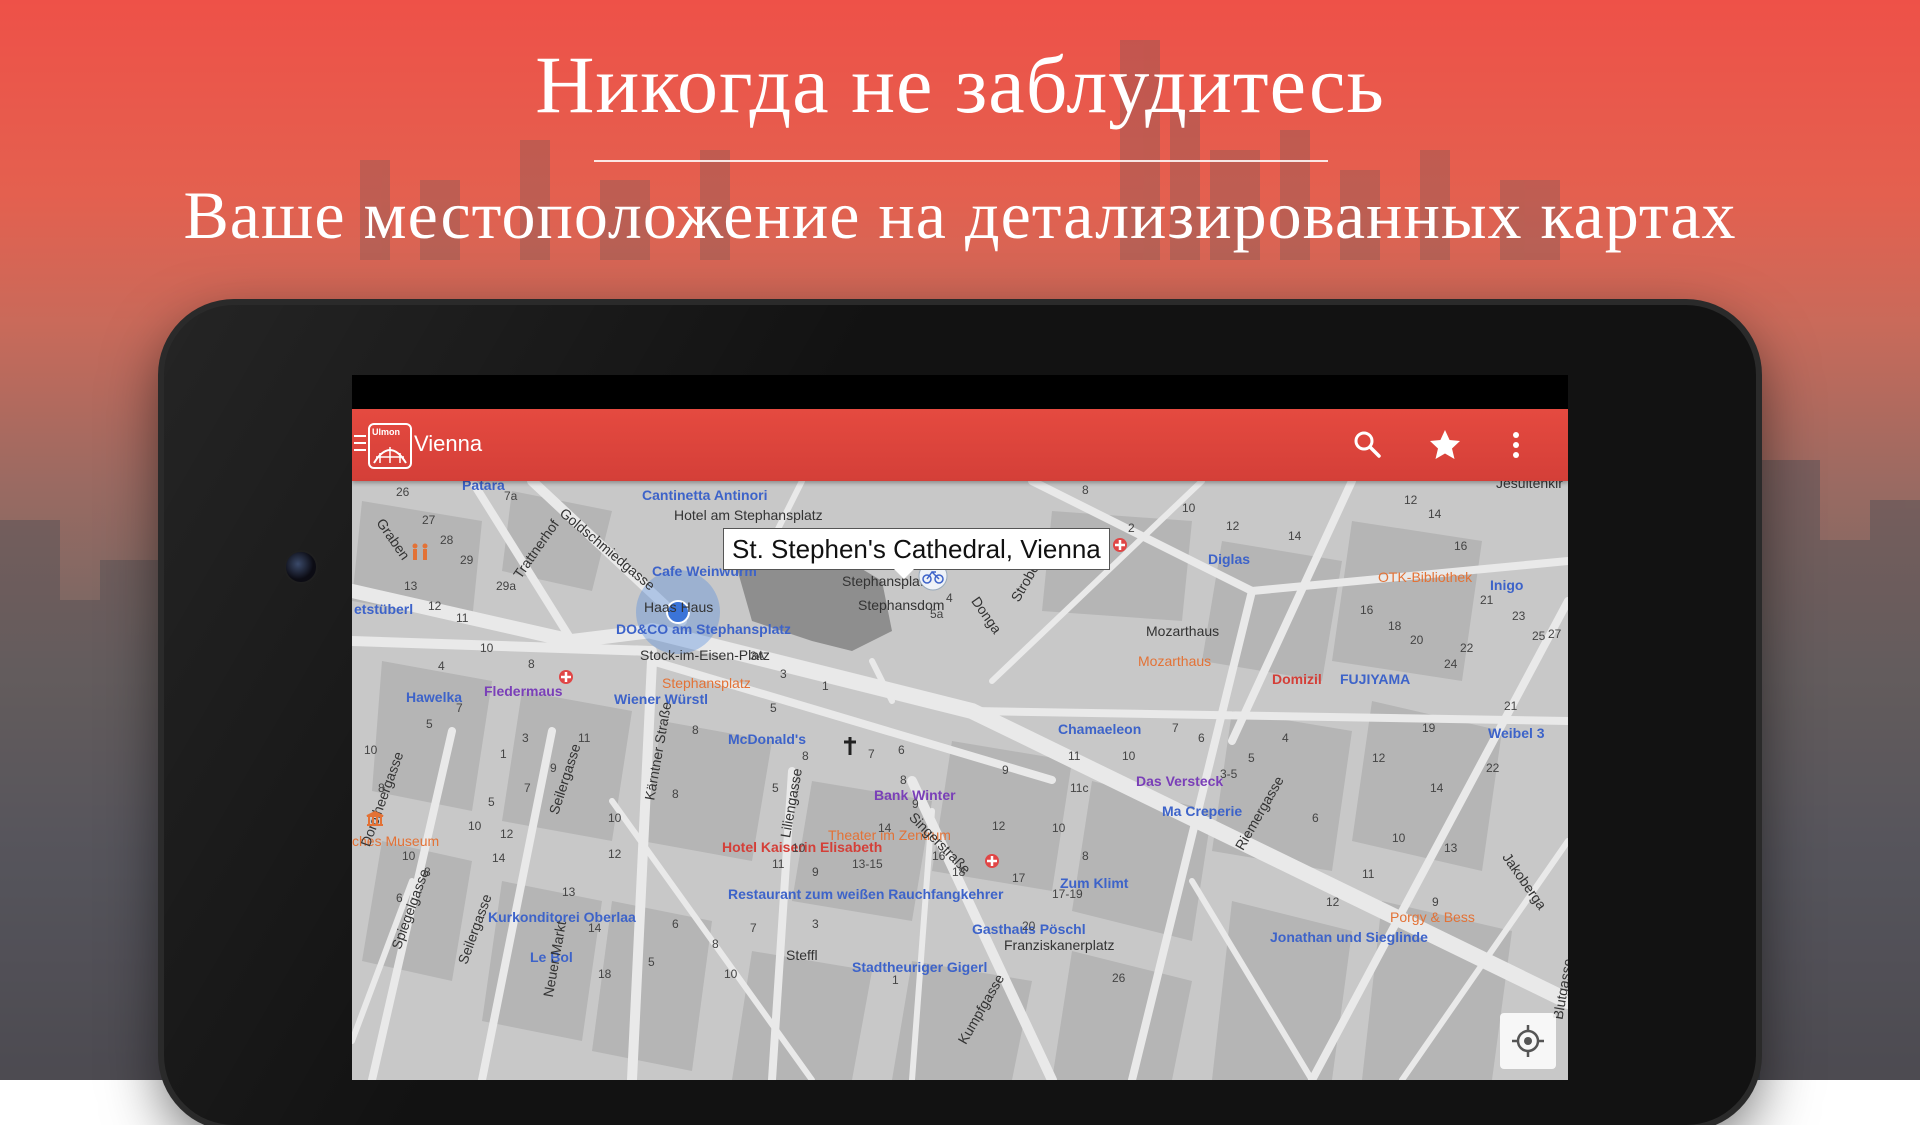  Describe the element at coordinates (916, 553) in the screenshot. I see `place-callout: St. Stephen's Cathedral, Vienna` at that location.